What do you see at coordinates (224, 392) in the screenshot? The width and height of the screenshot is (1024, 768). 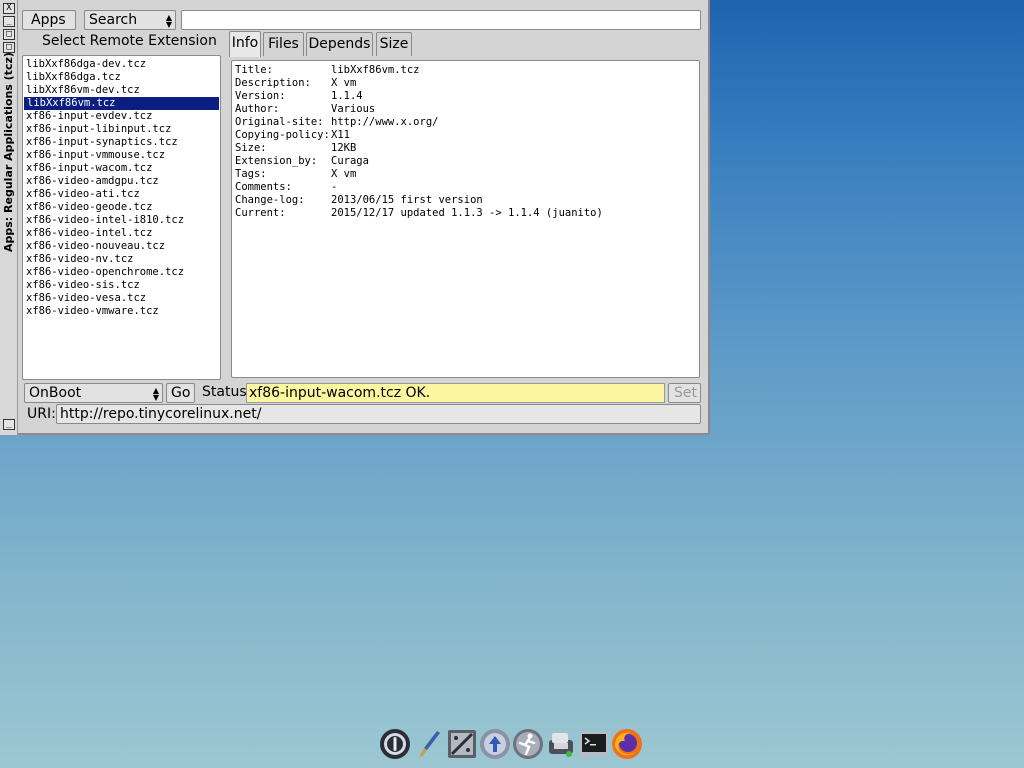 I see `status-label: Status` at bounding box center [224, 392].